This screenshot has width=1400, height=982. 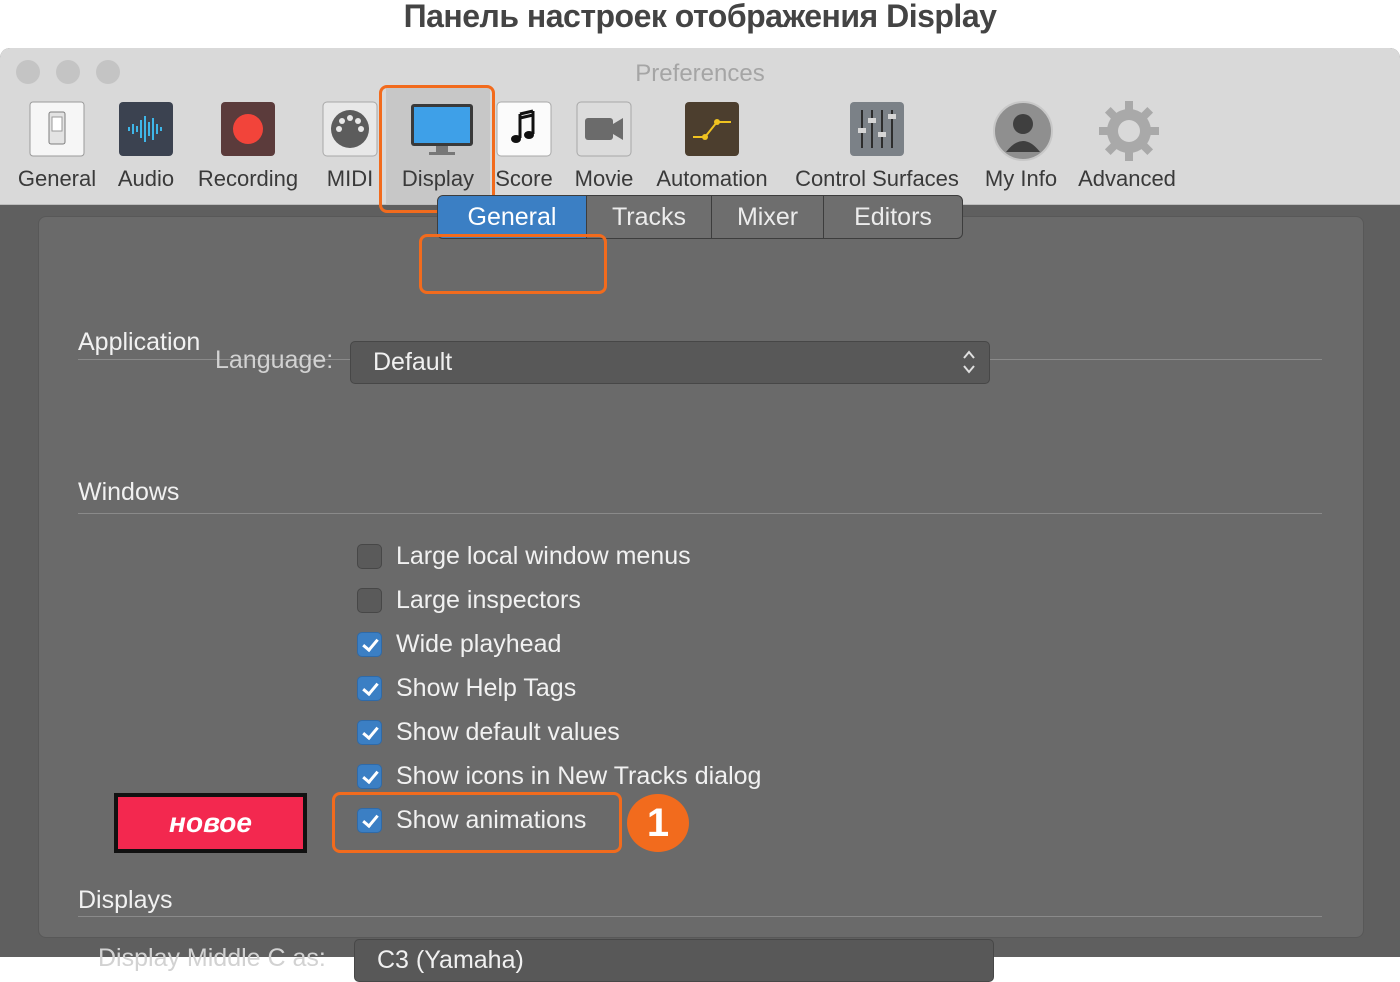 I want to click on toolbar-item-general: General, so click(x=57, y=148).